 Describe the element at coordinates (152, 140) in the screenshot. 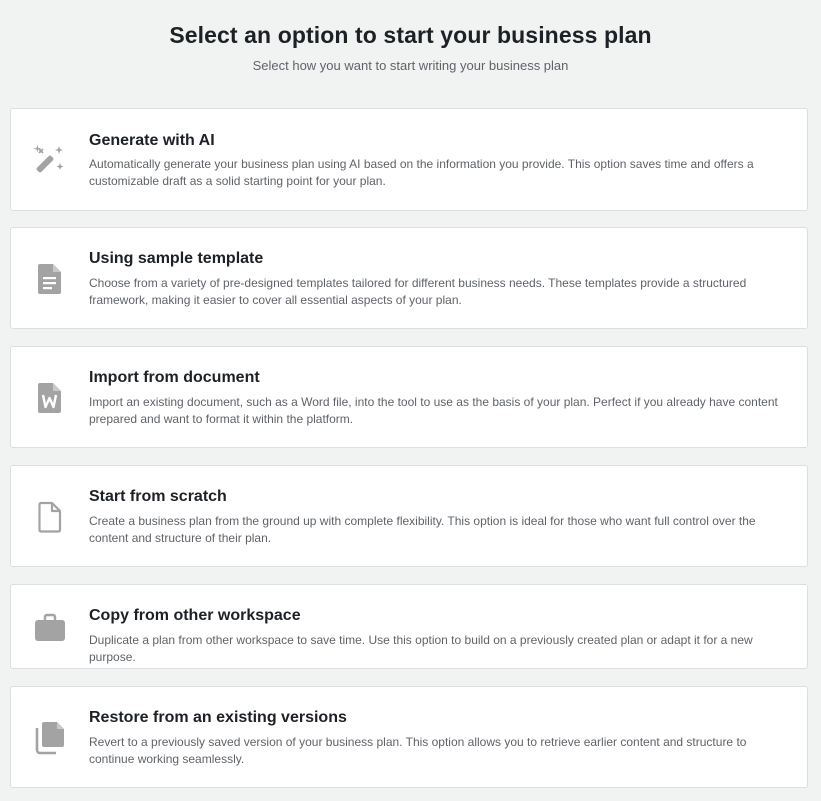

I see `option-title: Generate with AI` at that location.